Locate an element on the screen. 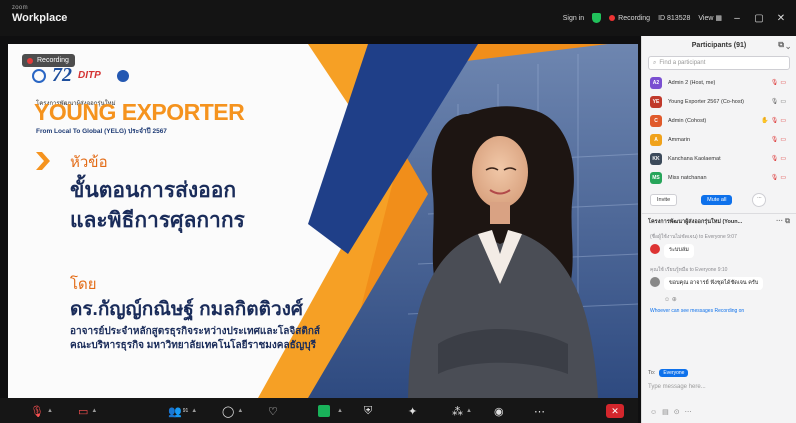 The height and width of the screenshot is (423, 796). brand-name: Workplace is located at coordinates (40, 18).